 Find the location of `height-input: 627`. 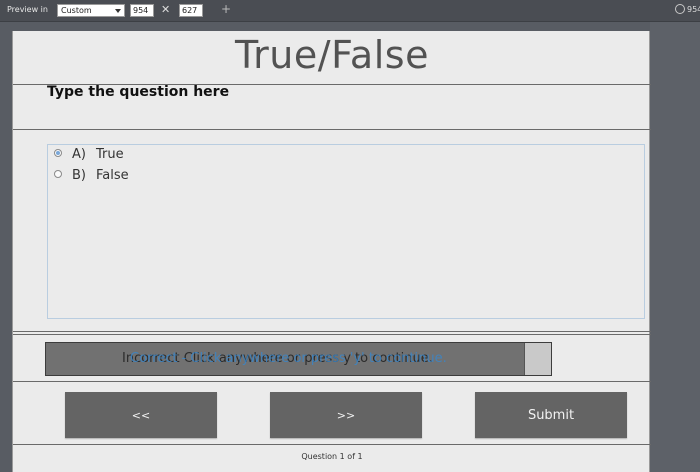

height-input: 627 is located at coordinates (191, 10).